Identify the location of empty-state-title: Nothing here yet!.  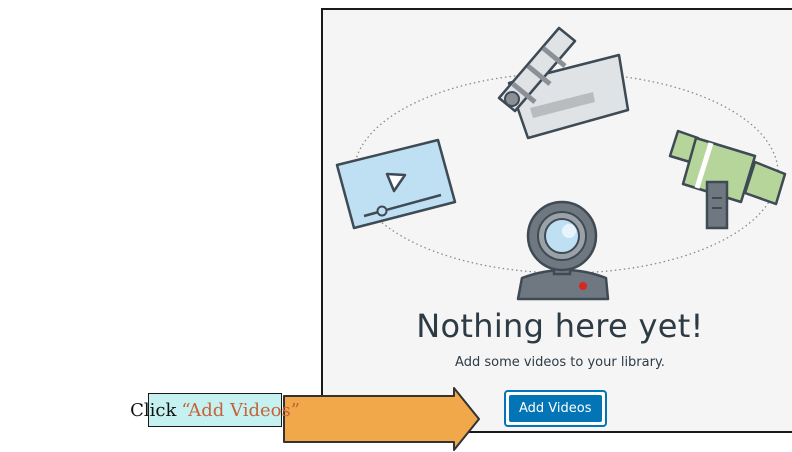
(560, 326).